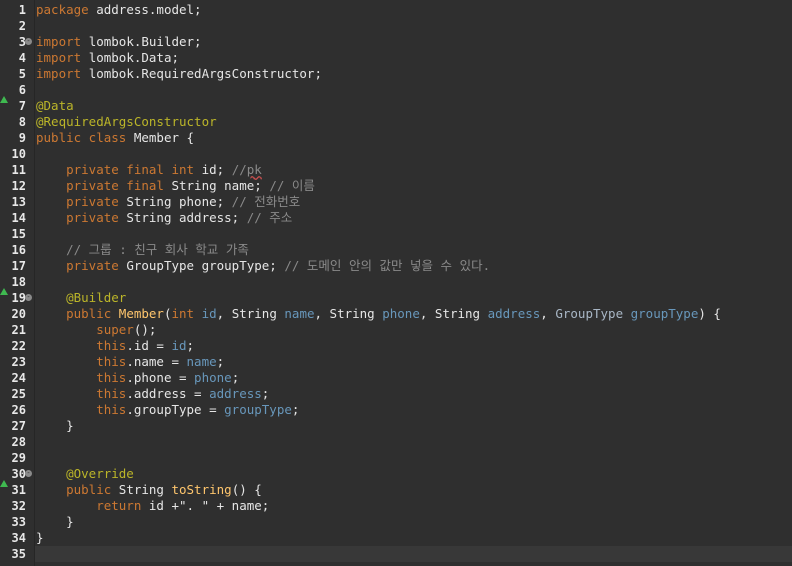  What do you see at coordinates (216, 169) in the screenshot?
I see `code-token: id;` at bounding box center [216, 169].